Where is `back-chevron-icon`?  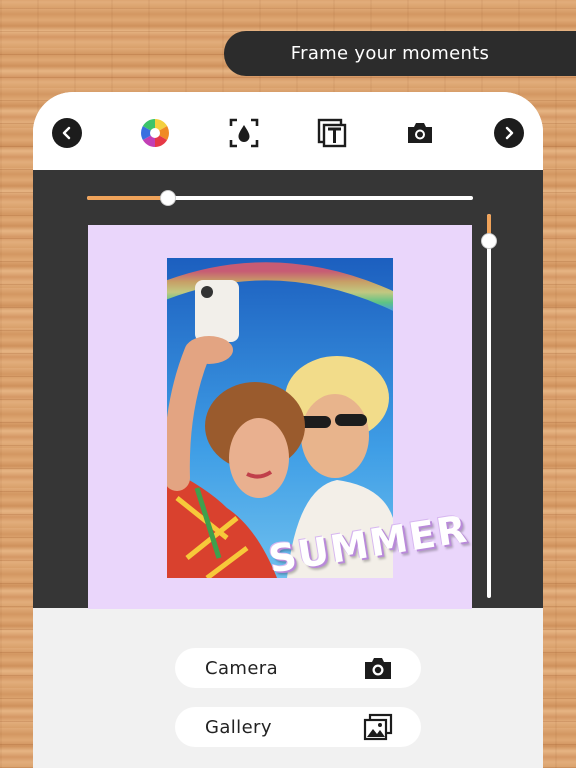
back-chevron-icon is located at coordinates (67, 133).